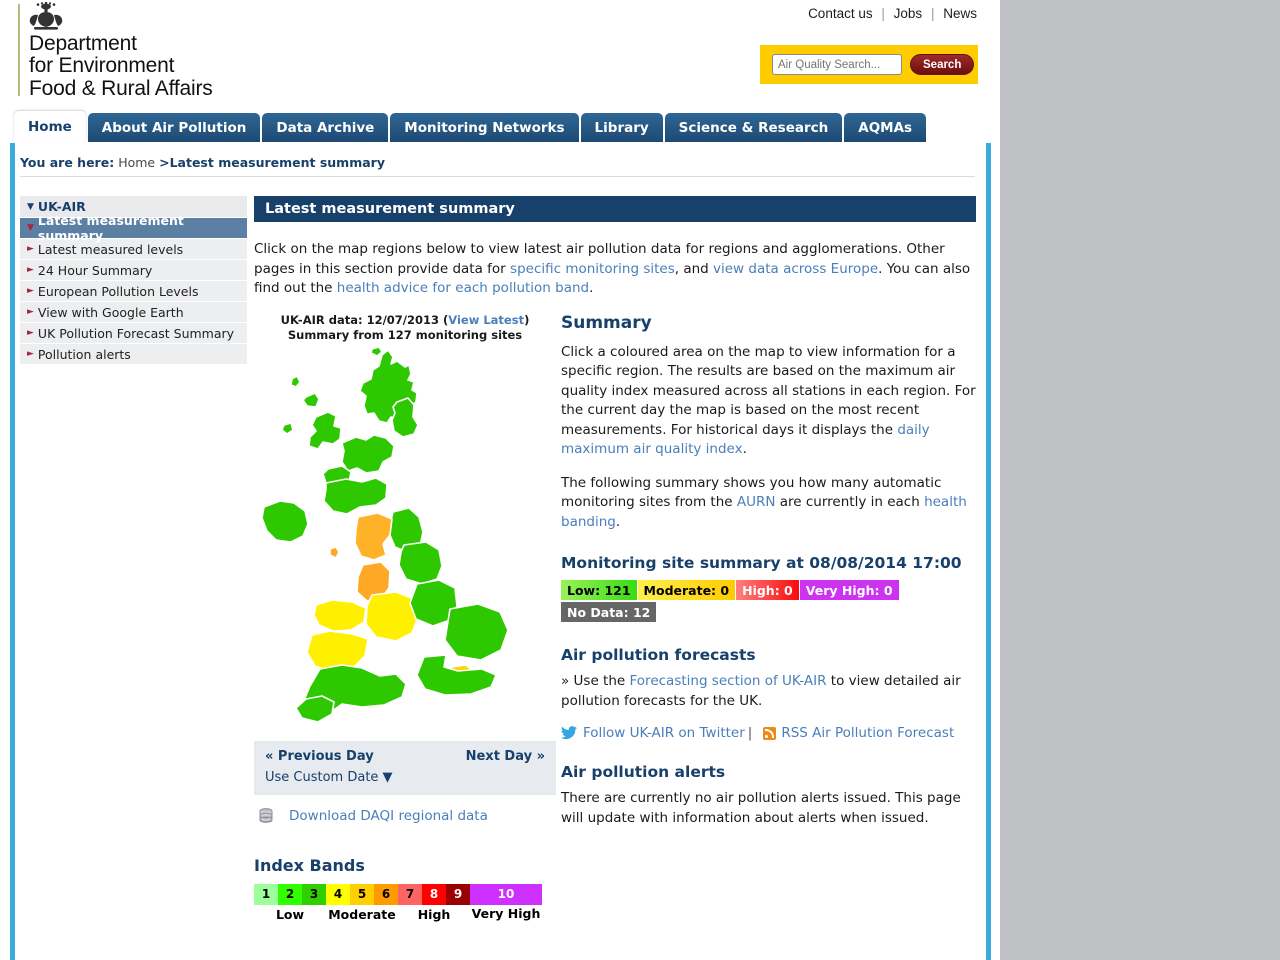 The width and height of the screenshot is (1280, 960). What do you see at coordinates (362, 894) in the screenshot?
I see `band-5: 5` at bounding box center [362, 894].